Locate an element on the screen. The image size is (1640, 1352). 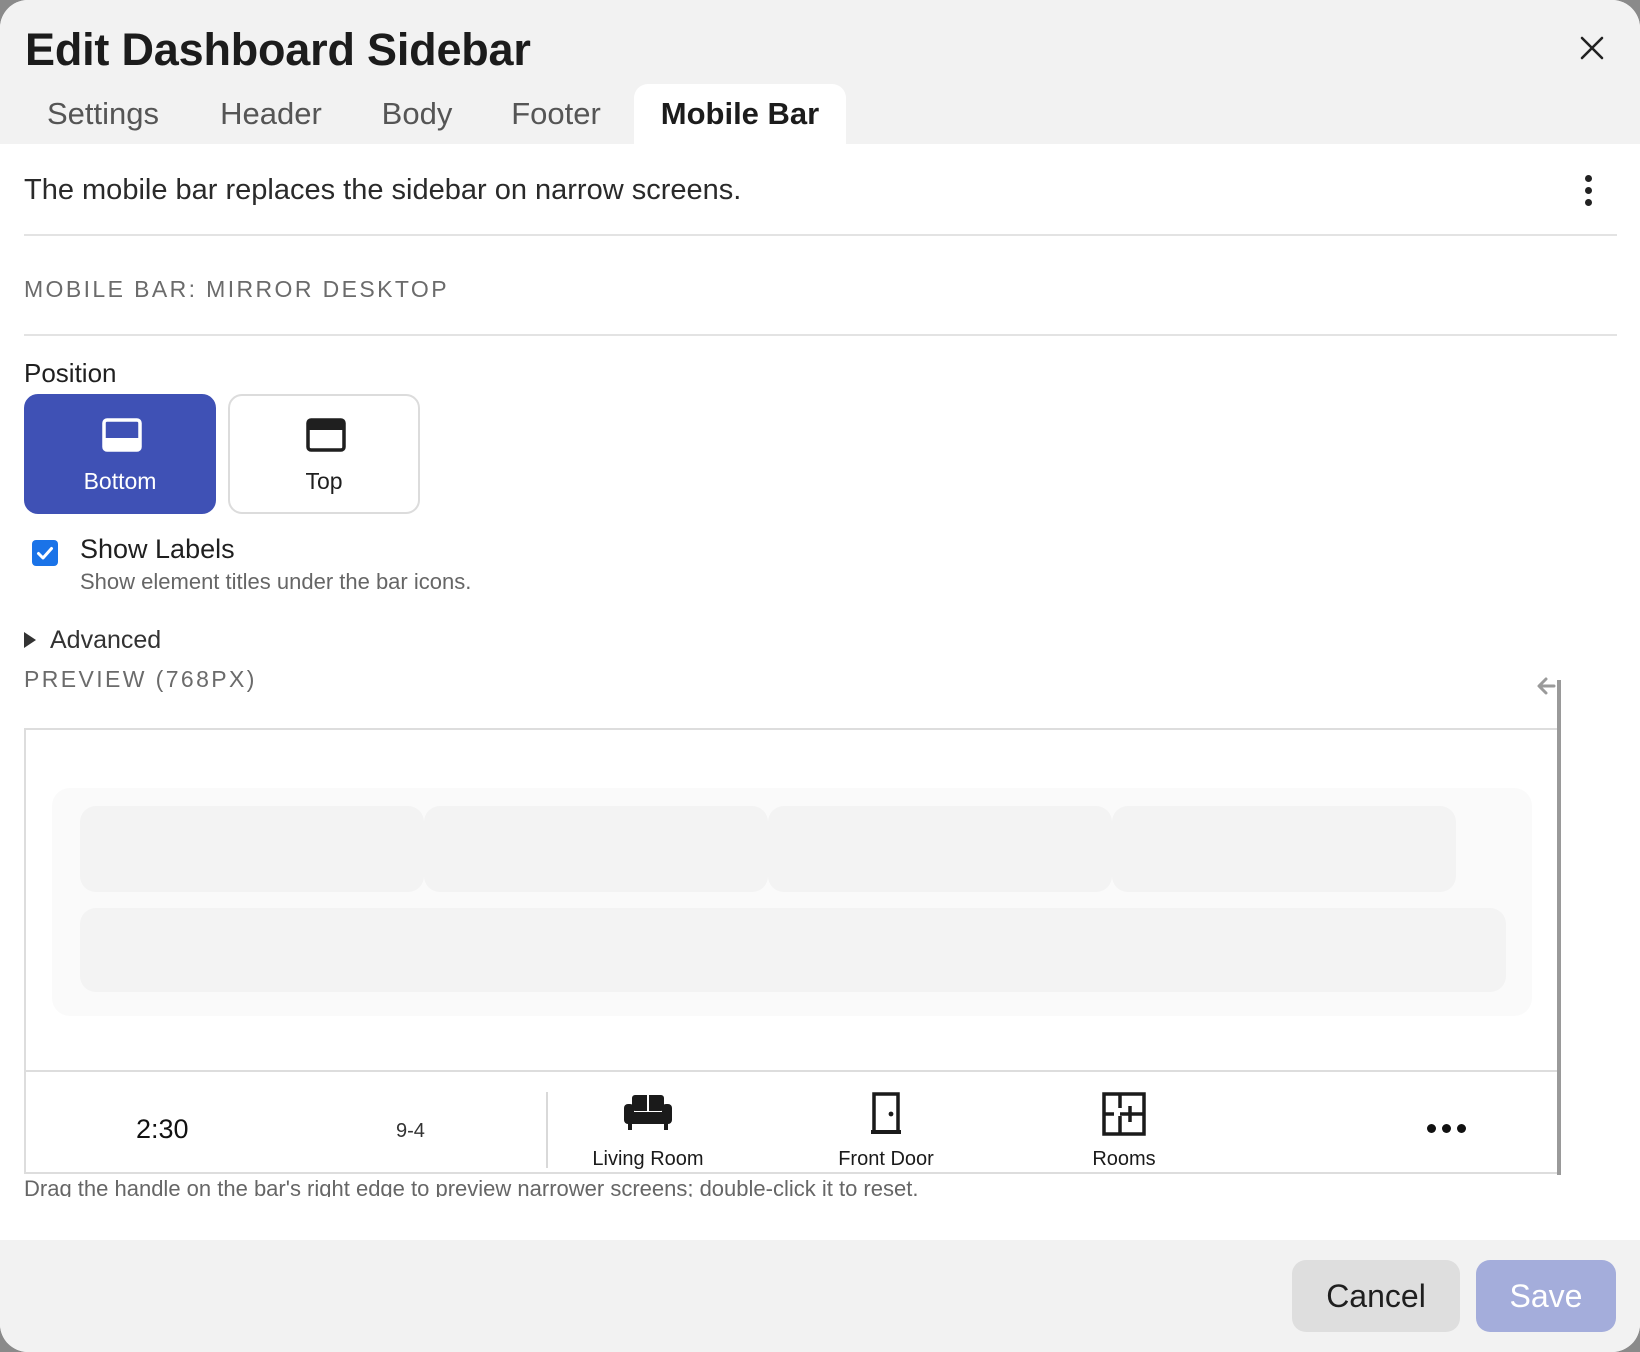
more-options-button is located at coordinates (1588, 190).